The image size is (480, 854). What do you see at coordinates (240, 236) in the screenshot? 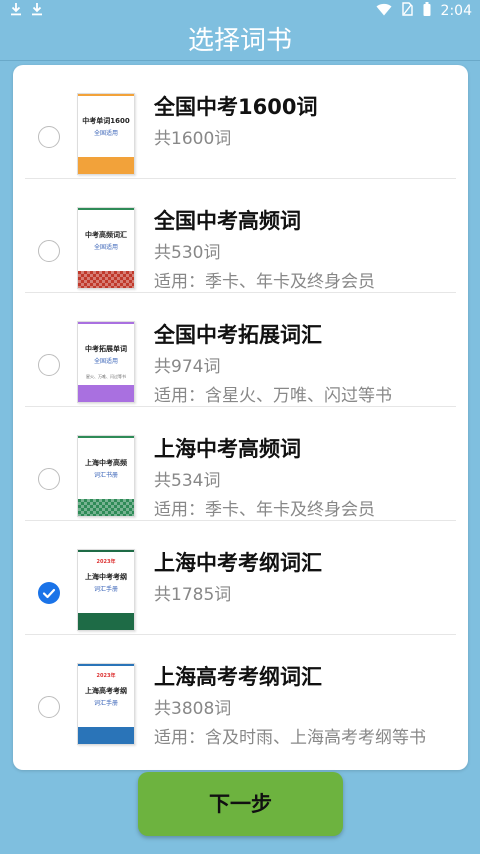
I see `book-row: 中考高频词汇 全国适用 全国中考高频词 共530词 适用：季卡、年卡及终身会员` at bounding box center [240, 236].